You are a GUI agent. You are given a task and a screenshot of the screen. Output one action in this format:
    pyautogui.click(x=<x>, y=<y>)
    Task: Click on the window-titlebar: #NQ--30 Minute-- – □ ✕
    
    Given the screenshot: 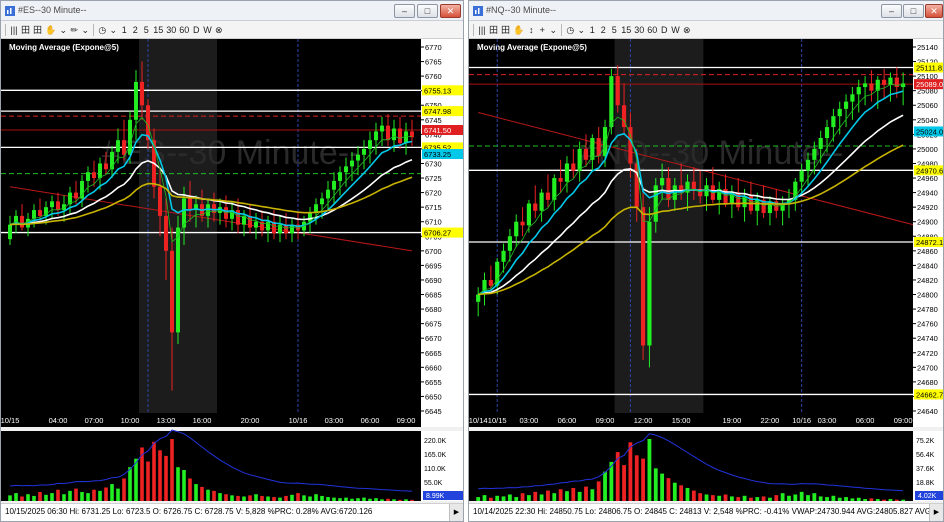 What is the action you would take?
    pyautogui.click(x=706, y=11)
    